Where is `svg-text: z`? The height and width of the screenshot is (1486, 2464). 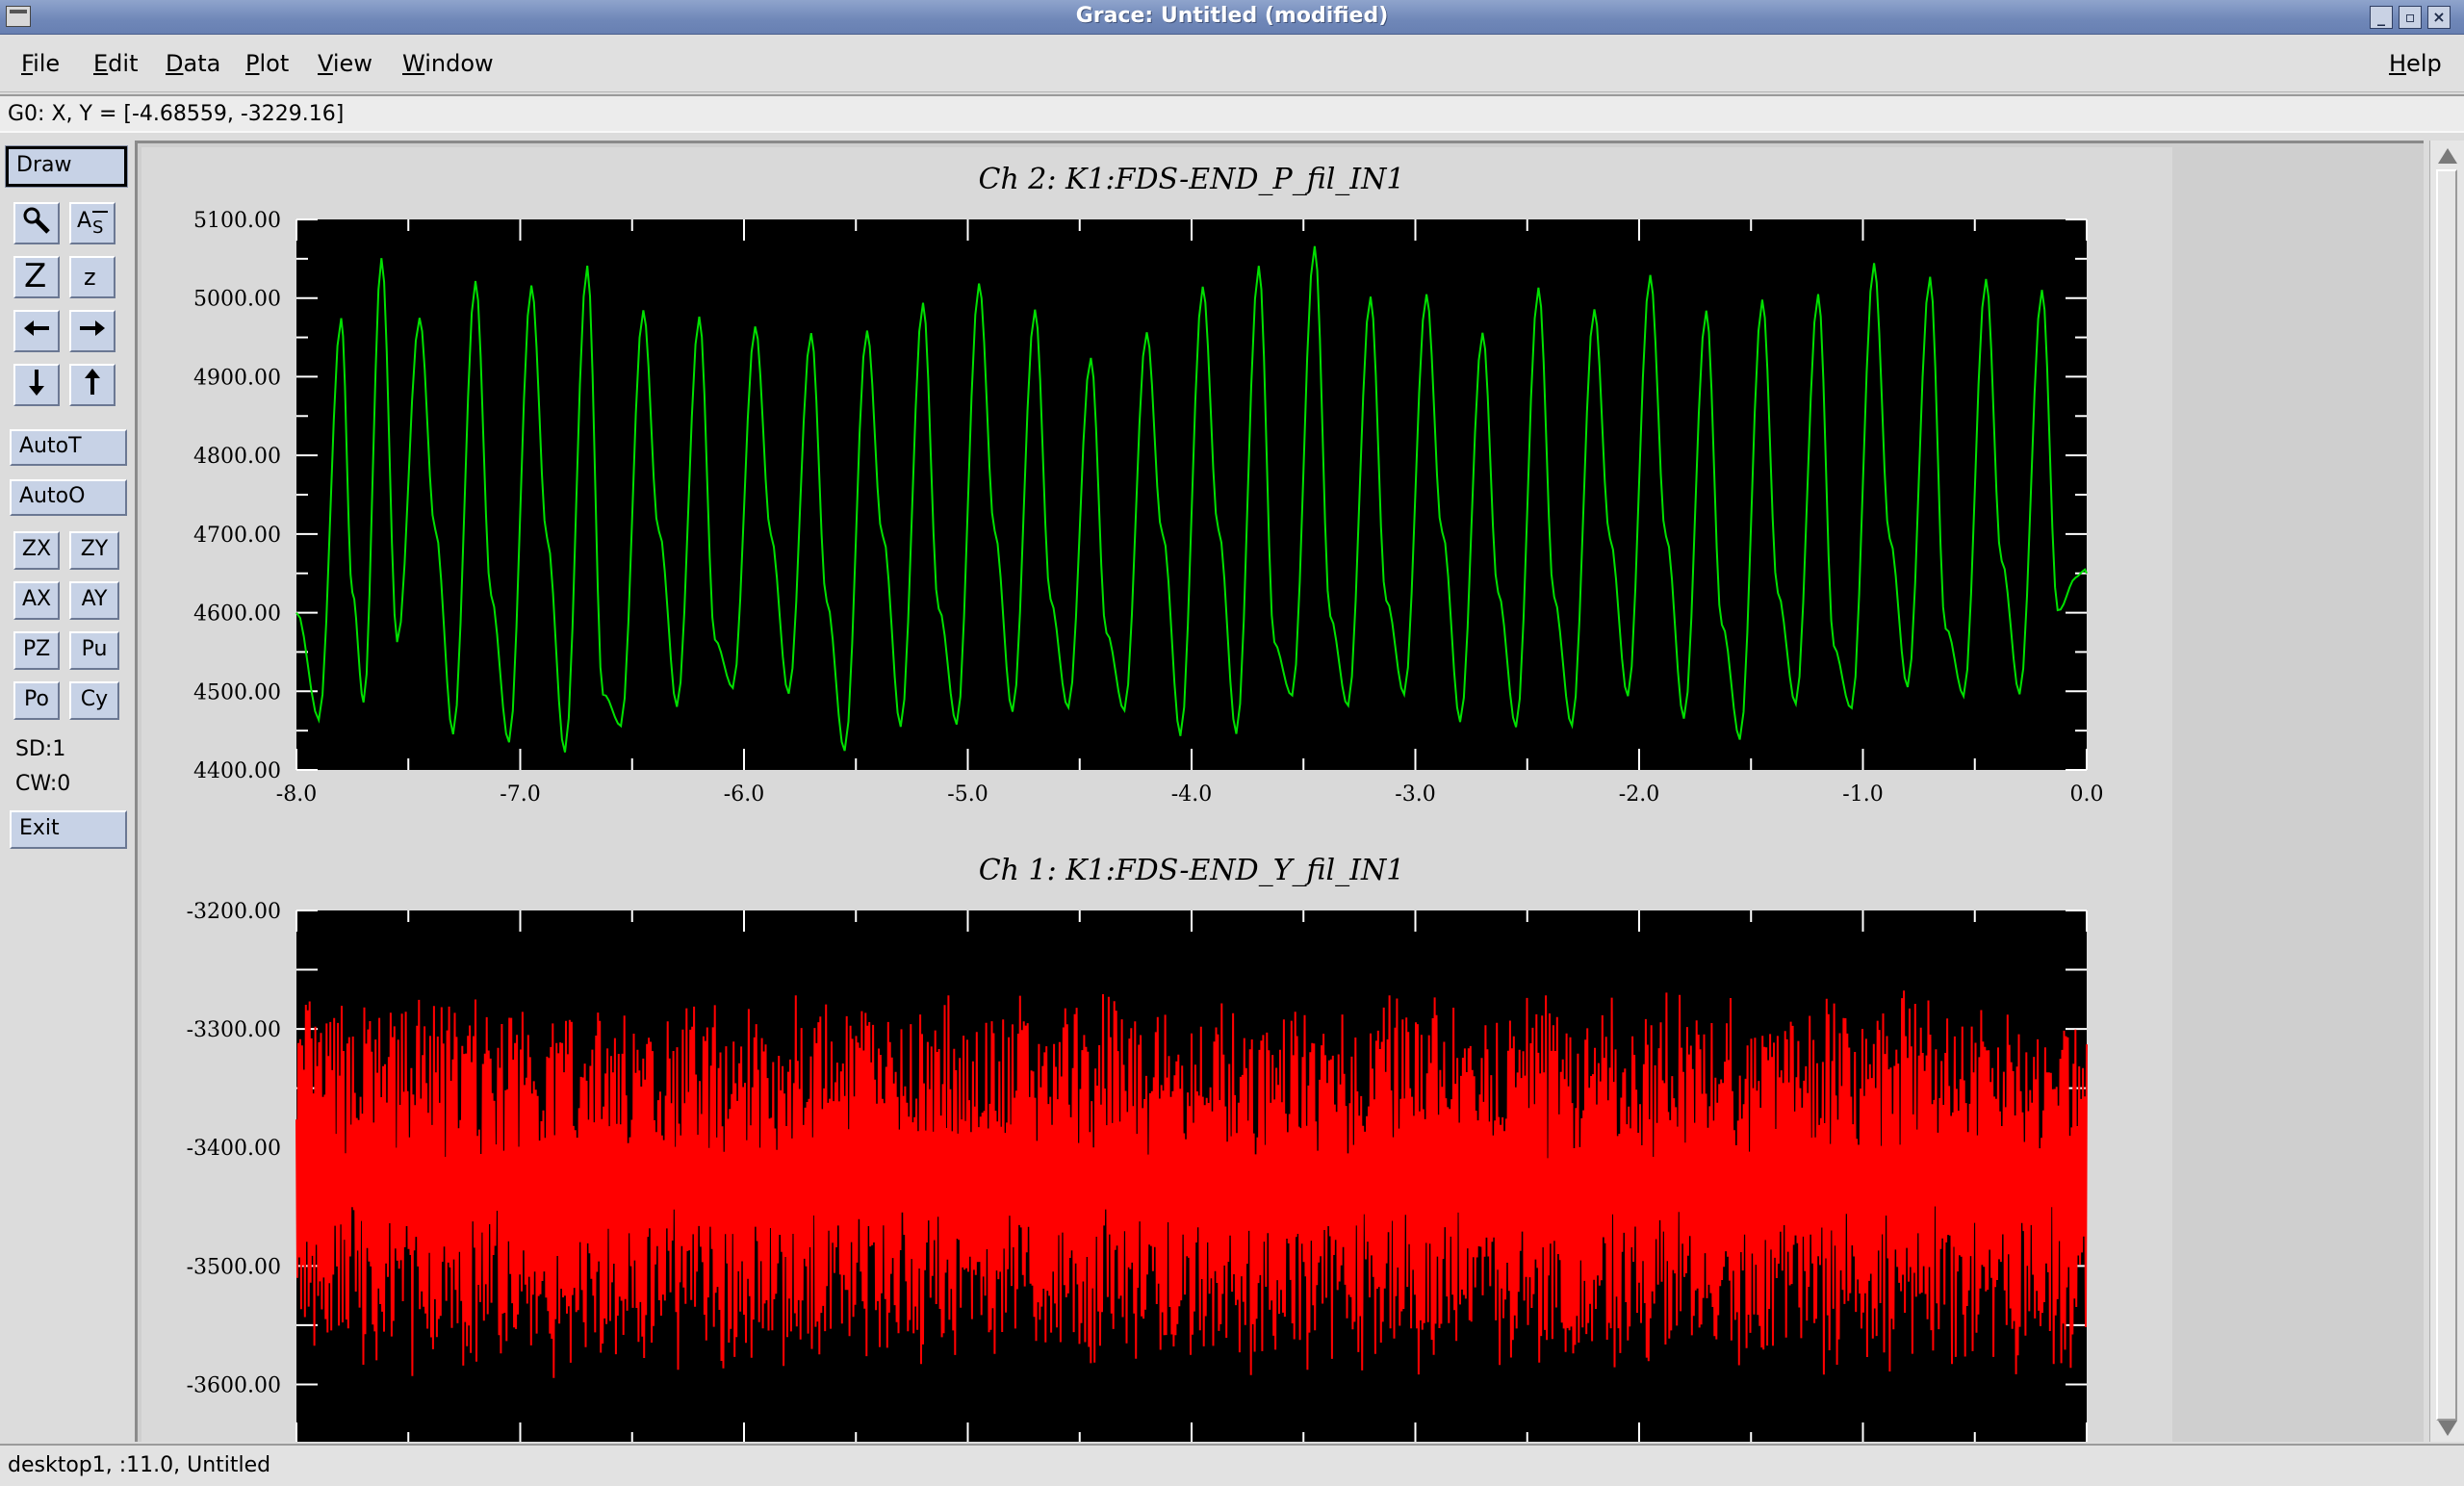 svg-text: z is located at coordinates (90, 278).